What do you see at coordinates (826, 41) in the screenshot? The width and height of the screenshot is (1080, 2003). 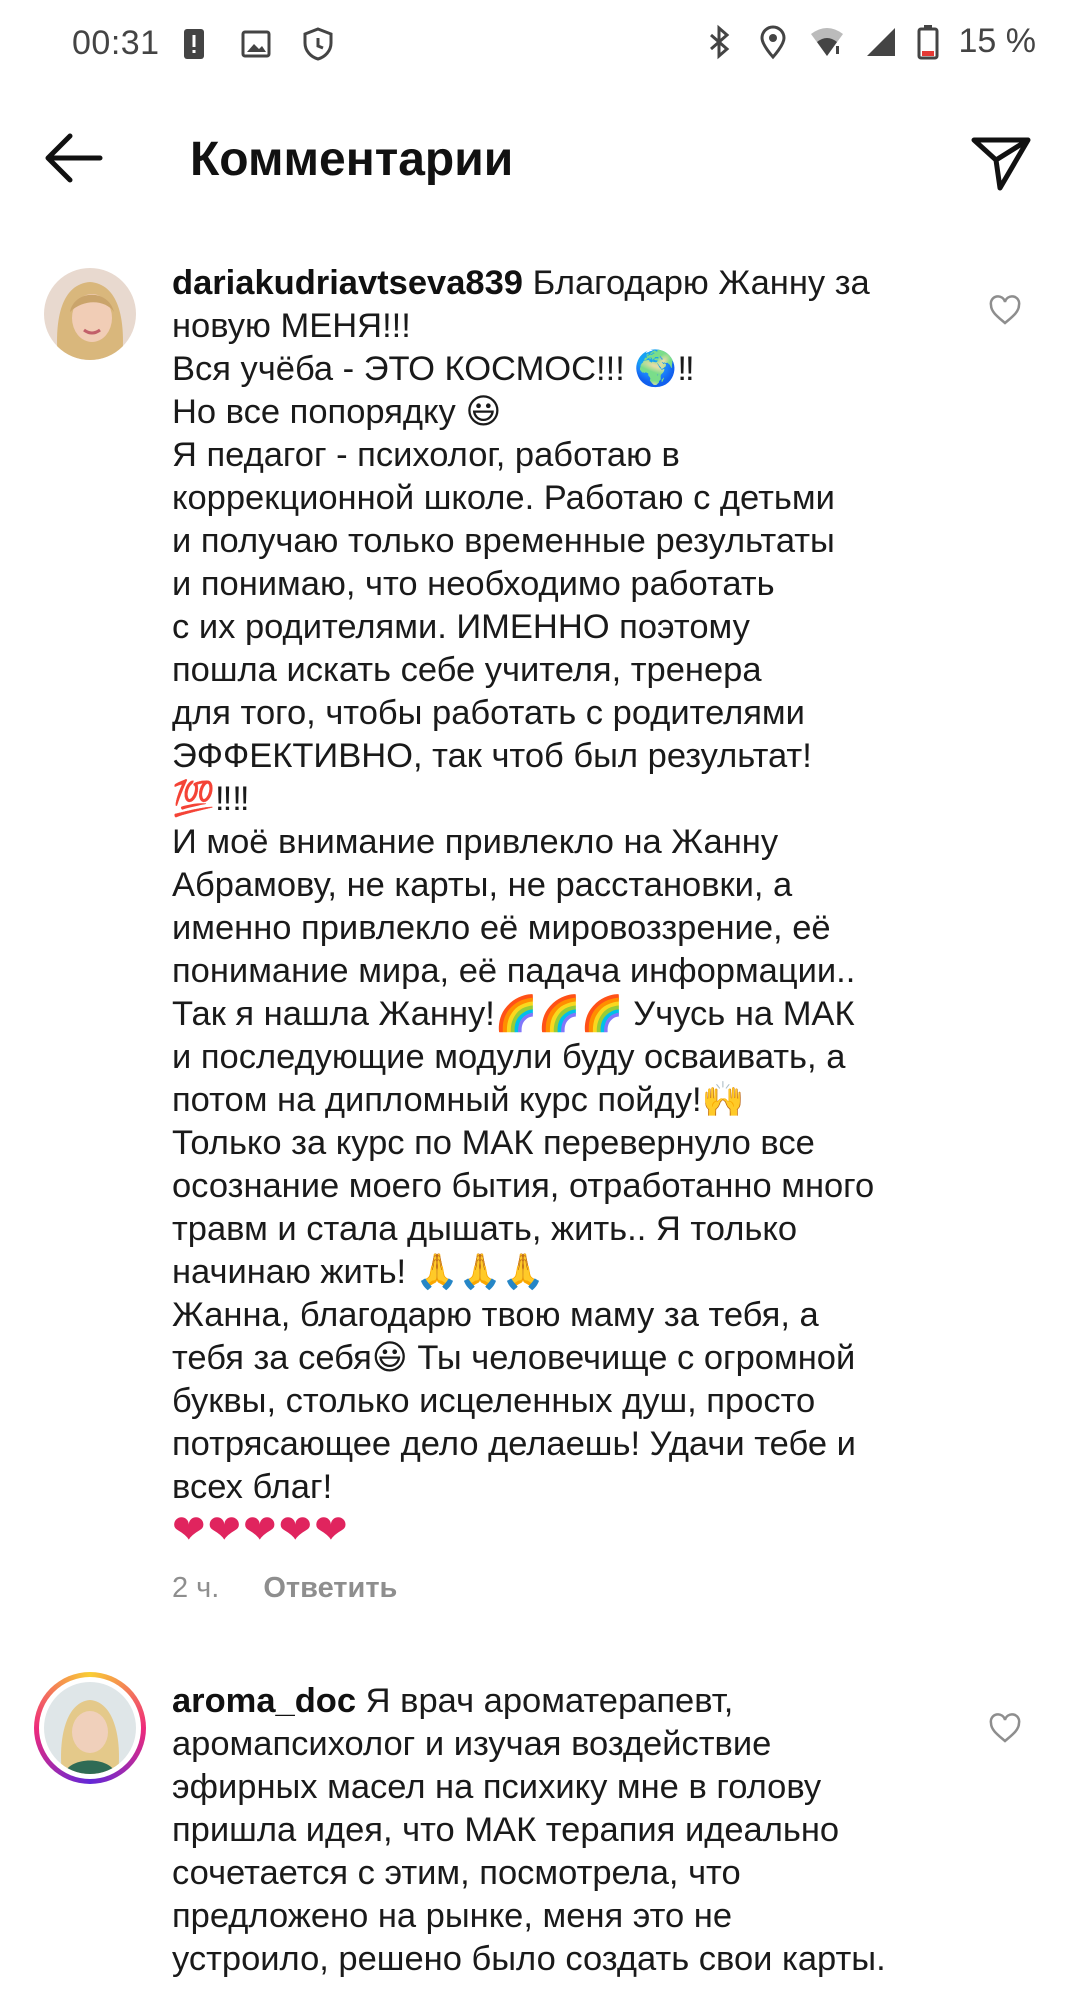 I see `wifi-icon` at bounding box center [826, 41].